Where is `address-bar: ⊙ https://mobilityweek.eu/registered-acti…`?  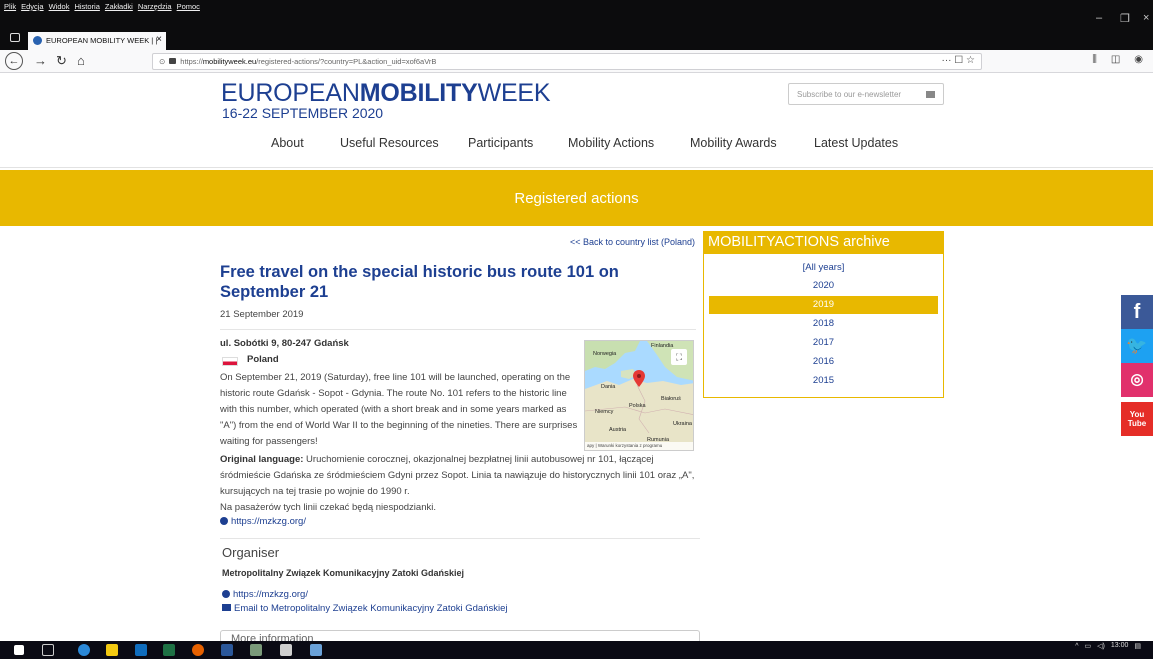 address-bar: ⊙ https://mobilityweek.eu/registered-acti… is located at coordinates (567, 61).